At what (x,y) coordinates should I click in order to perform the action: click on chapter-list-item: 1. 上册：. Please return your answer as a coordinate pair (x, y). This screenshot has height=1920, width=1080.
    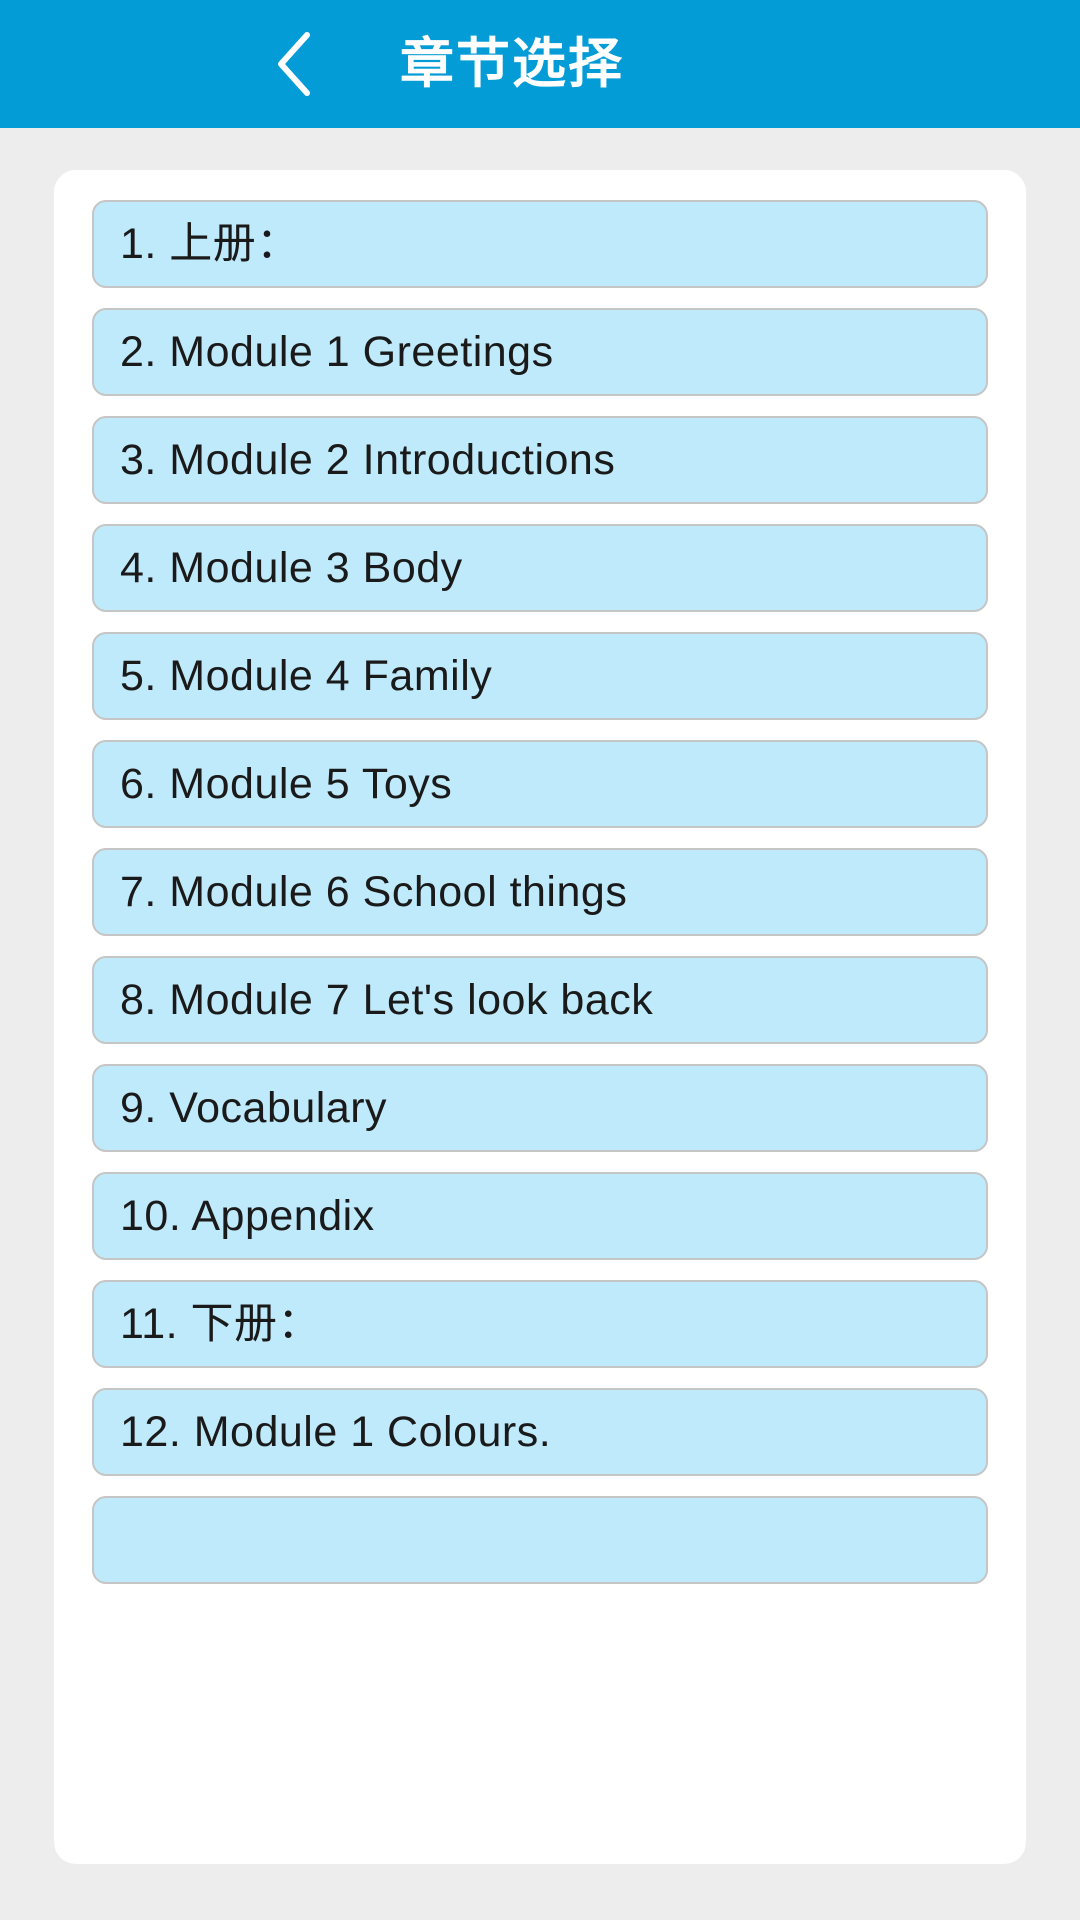
    Looking at the image, I should click on (540, 244).